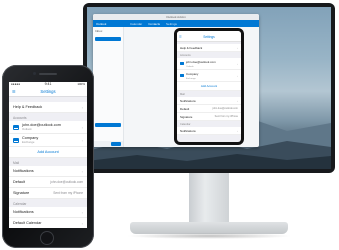 This screenshot has width=339, height=250. What do you see at coordinates (154, 24) in the screenshot?
I see `tab-contacts: Contacts` at bounding box center [154, 24].